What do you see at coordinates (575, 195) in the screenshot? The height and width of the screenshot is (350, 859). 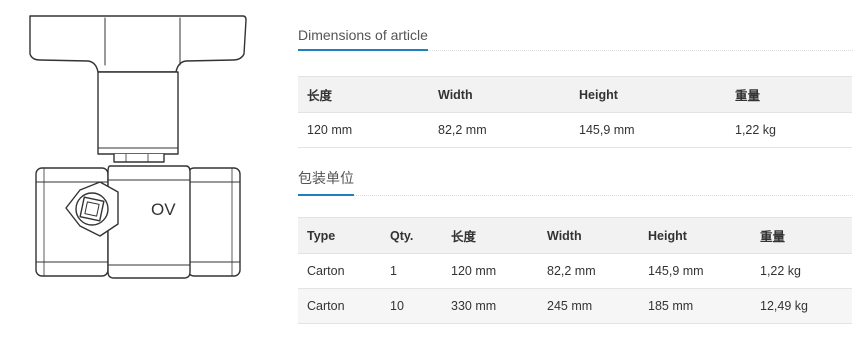 I see `section-divider` at bounding box center [575, 195].